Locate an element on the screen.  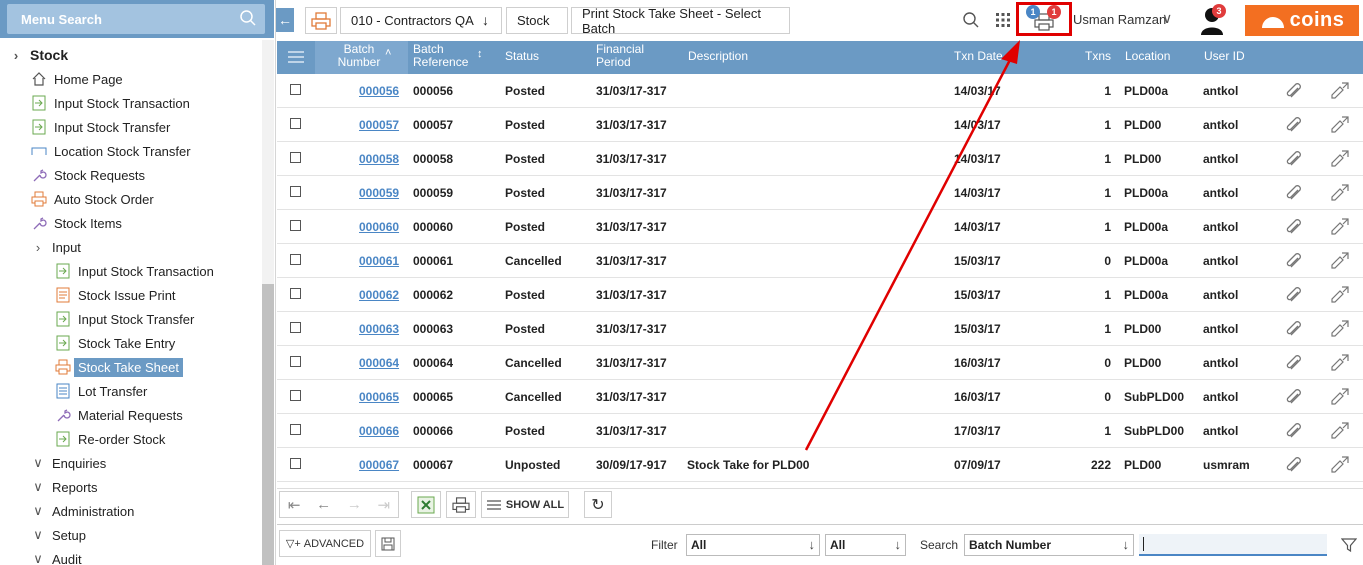
batch-number-link: 000062 is located at coordinates (379, 295).